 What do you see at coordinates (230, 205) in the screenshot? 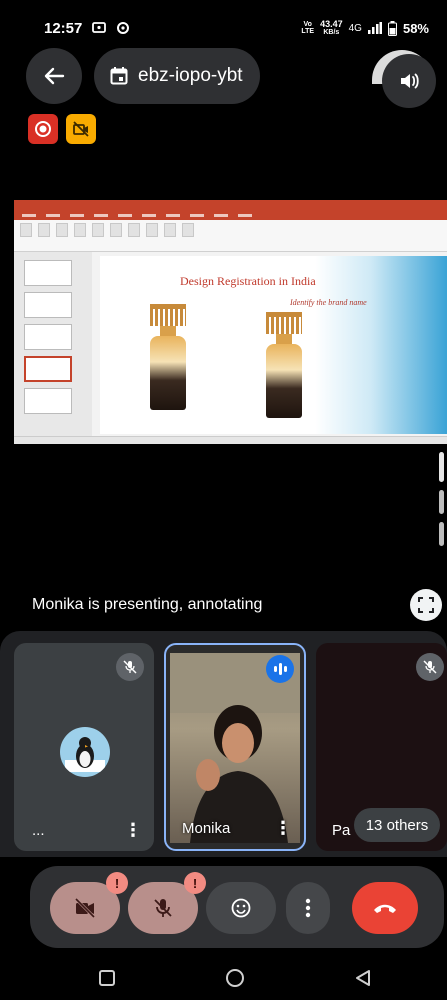
I see `ppt-title-bar` at bounding box center [230, 205].